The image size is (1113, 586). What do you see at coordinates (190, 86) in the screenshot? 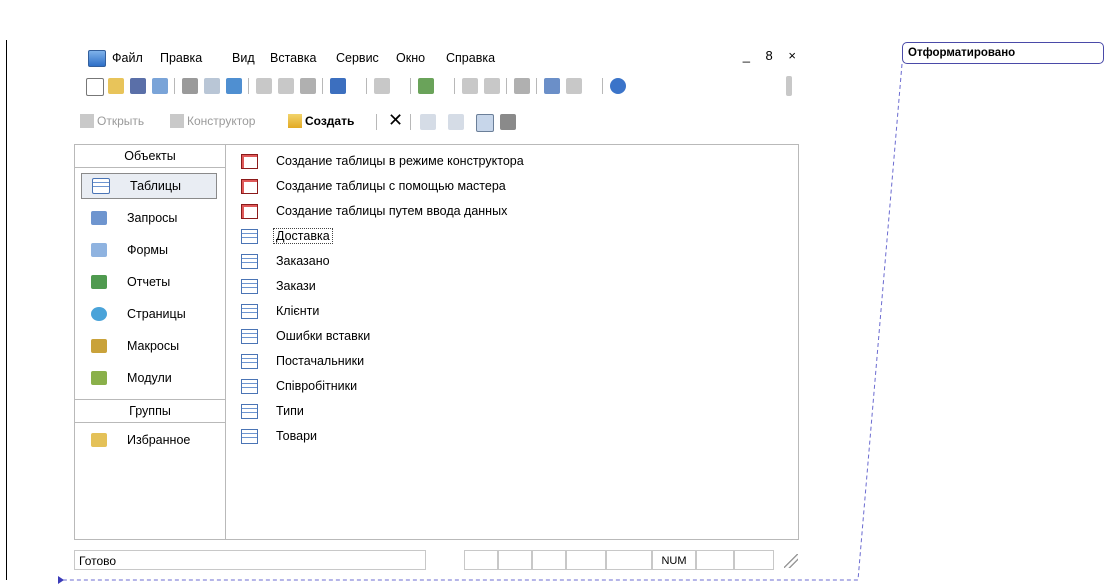
I see `print-icon` at bounding box center [190, 86].